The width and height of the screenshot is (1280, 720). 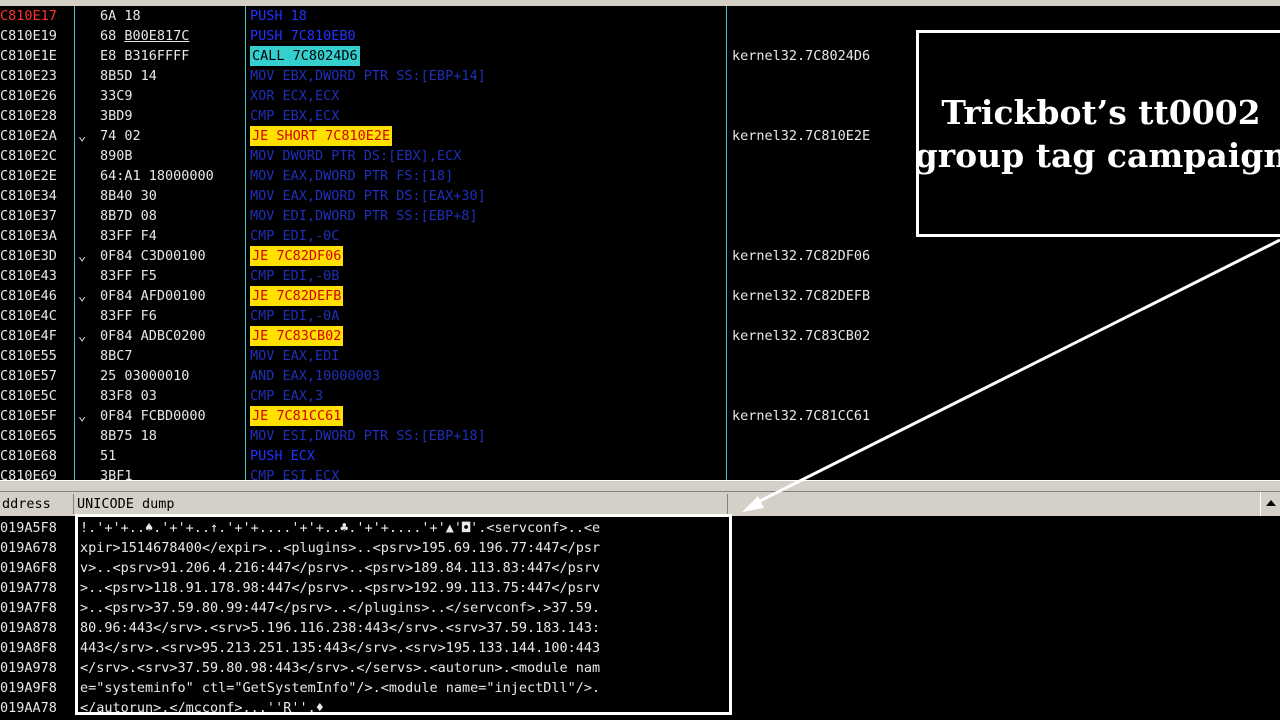 I want to click on campaign-callout: Trickbot’s tt0002 group tag campaign, so click(x=1097, y=133).